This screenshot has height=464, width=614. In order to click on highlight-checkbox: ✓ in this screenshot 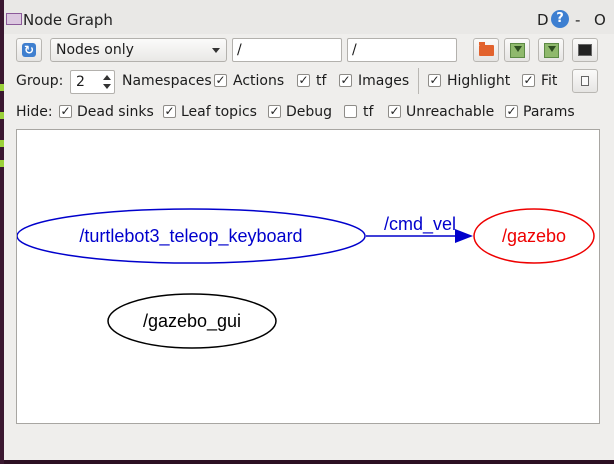, I will do `click(434, 80)`.